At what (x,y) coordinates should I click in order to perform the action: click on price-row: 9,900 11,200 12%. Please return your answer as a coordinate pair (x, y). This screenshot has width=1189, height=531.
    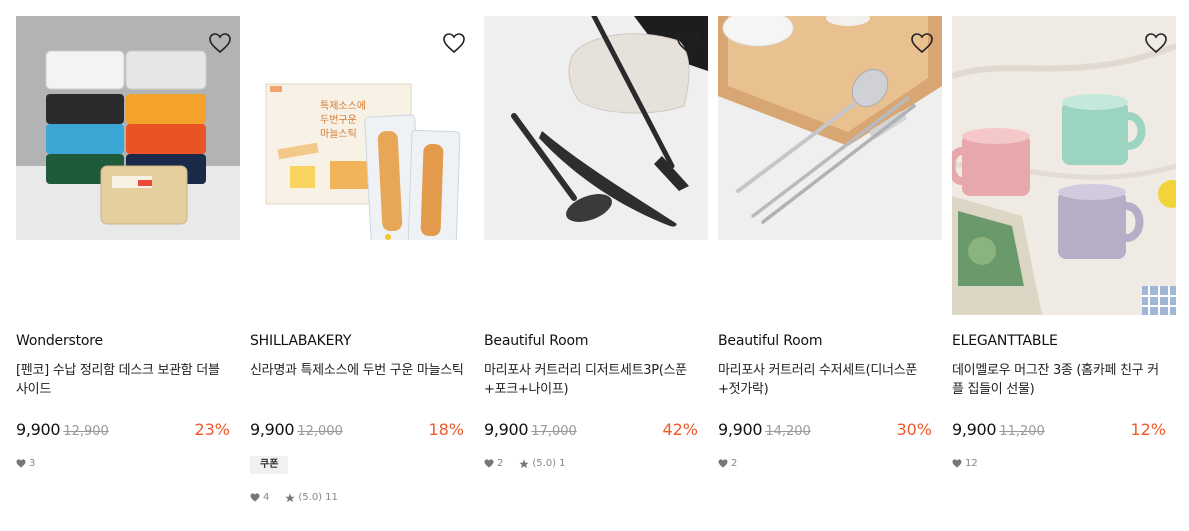
    Looking at the image, I should click on (1059, 431).